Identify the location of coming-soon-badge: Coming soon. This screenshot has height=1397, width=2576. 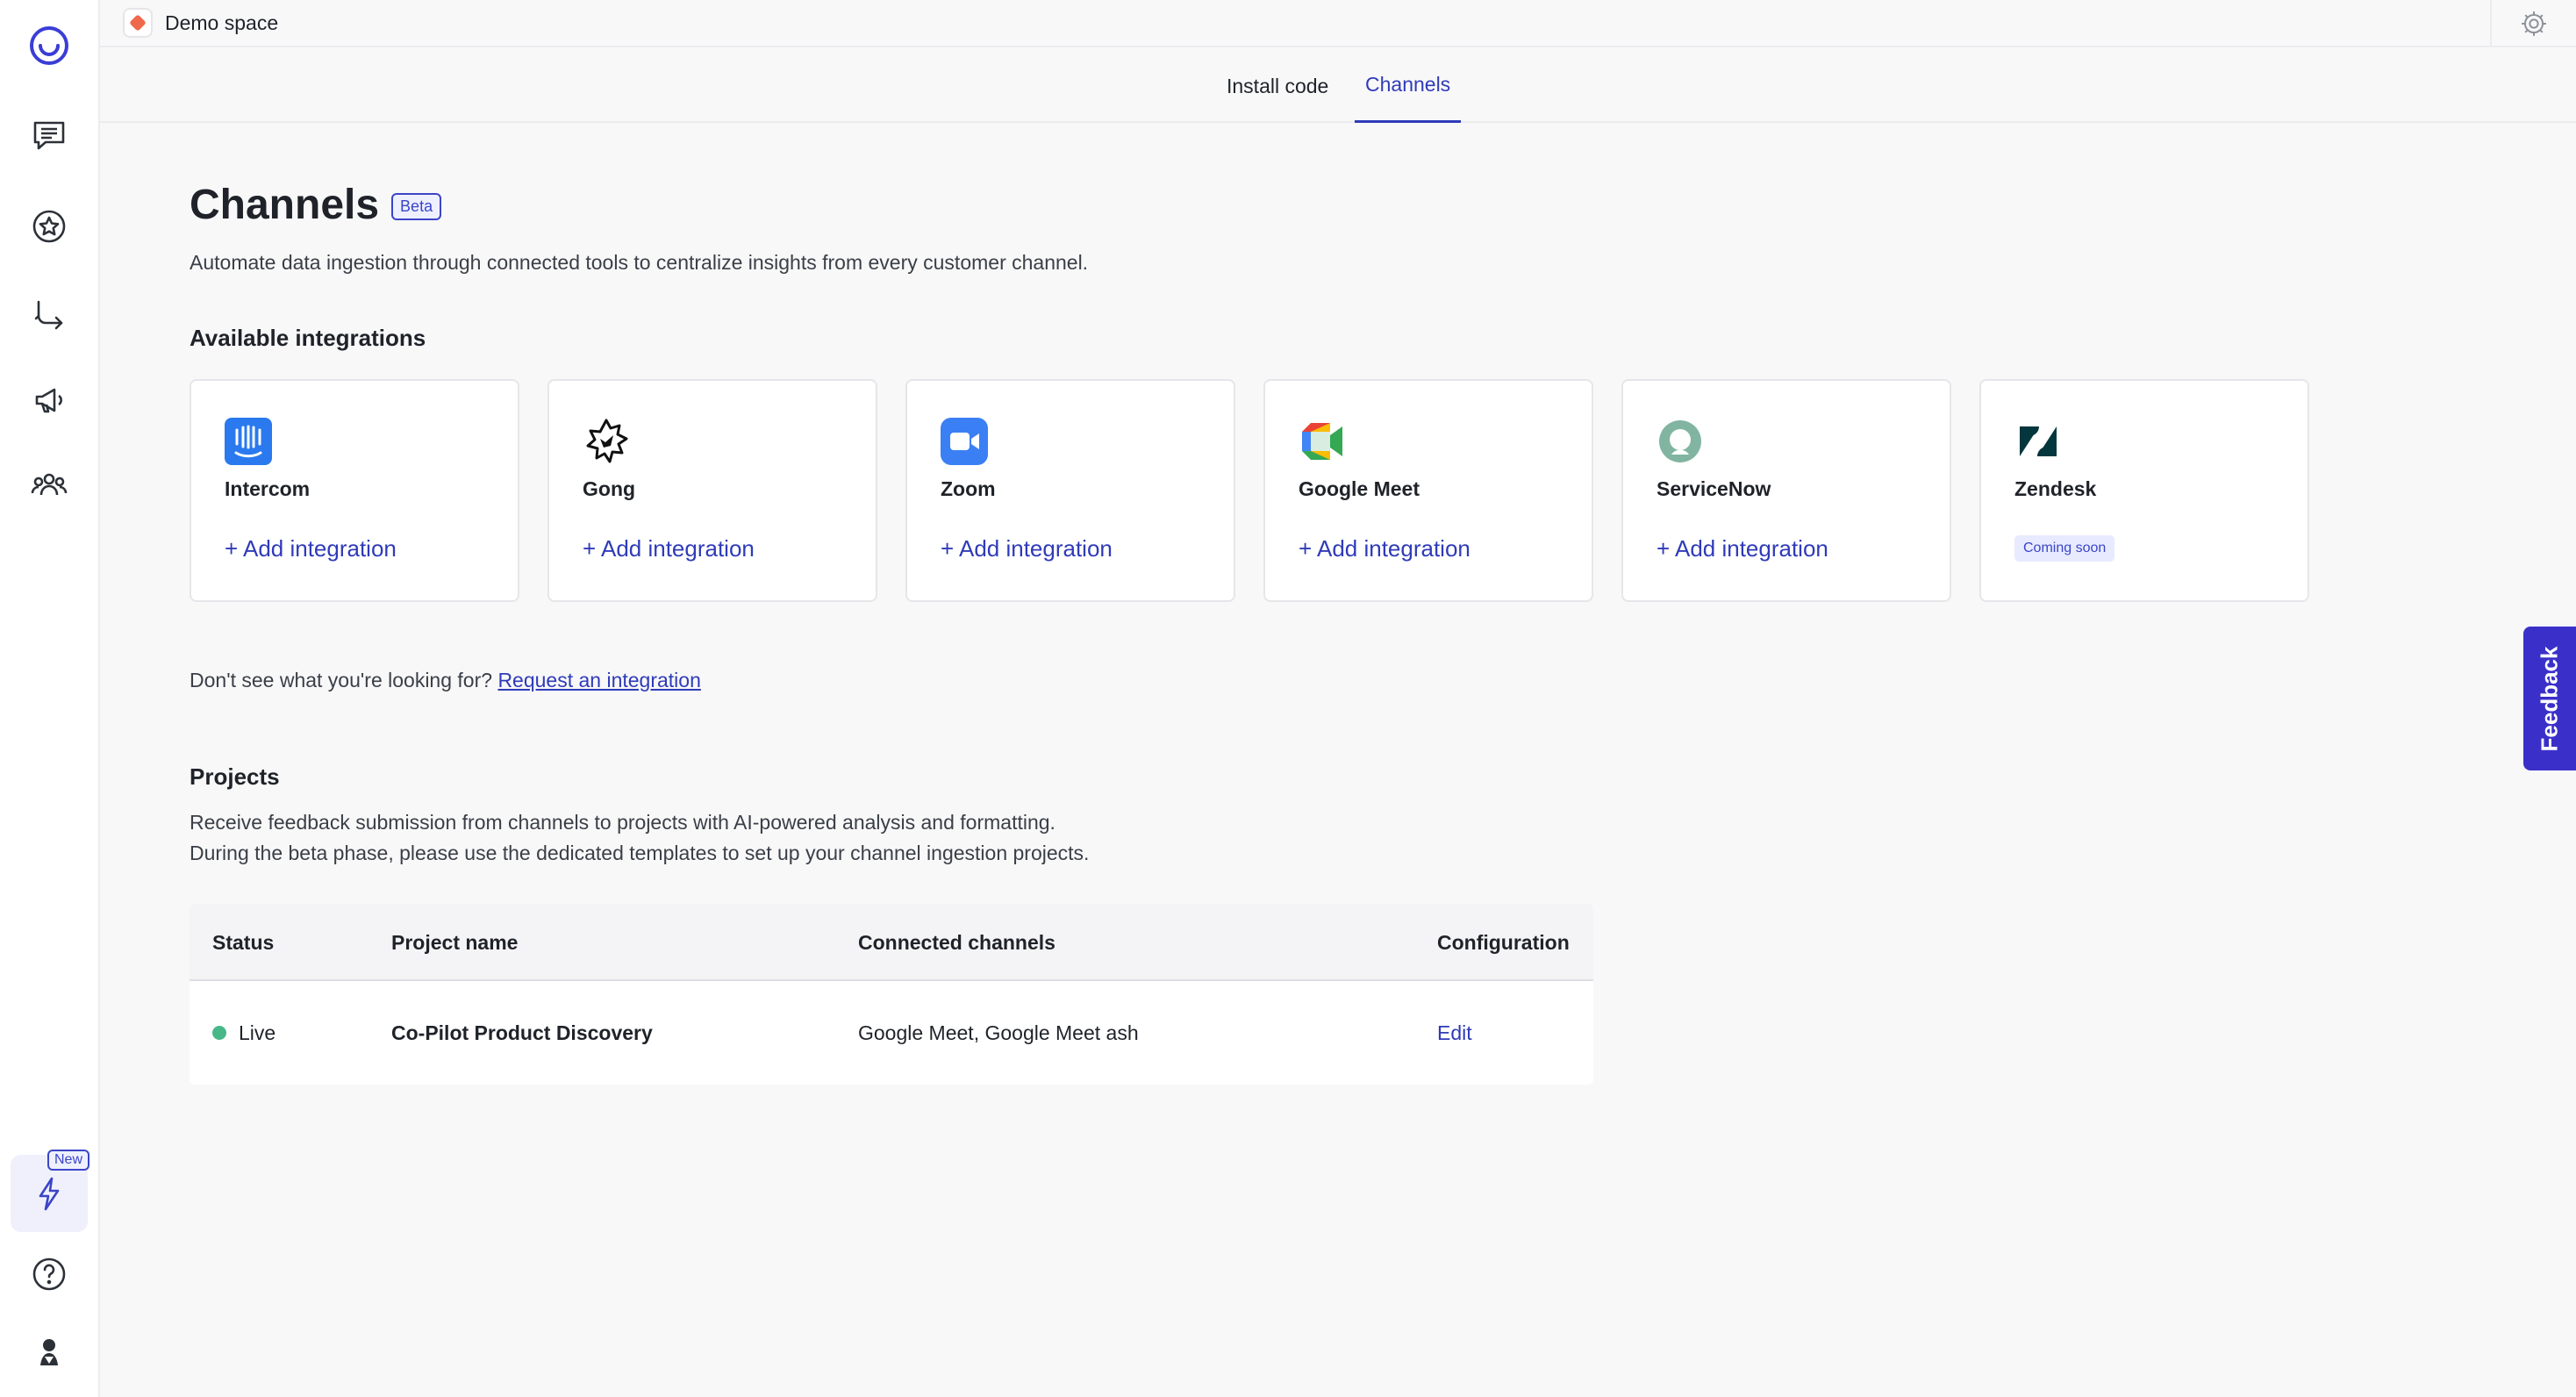
(2064, 548).